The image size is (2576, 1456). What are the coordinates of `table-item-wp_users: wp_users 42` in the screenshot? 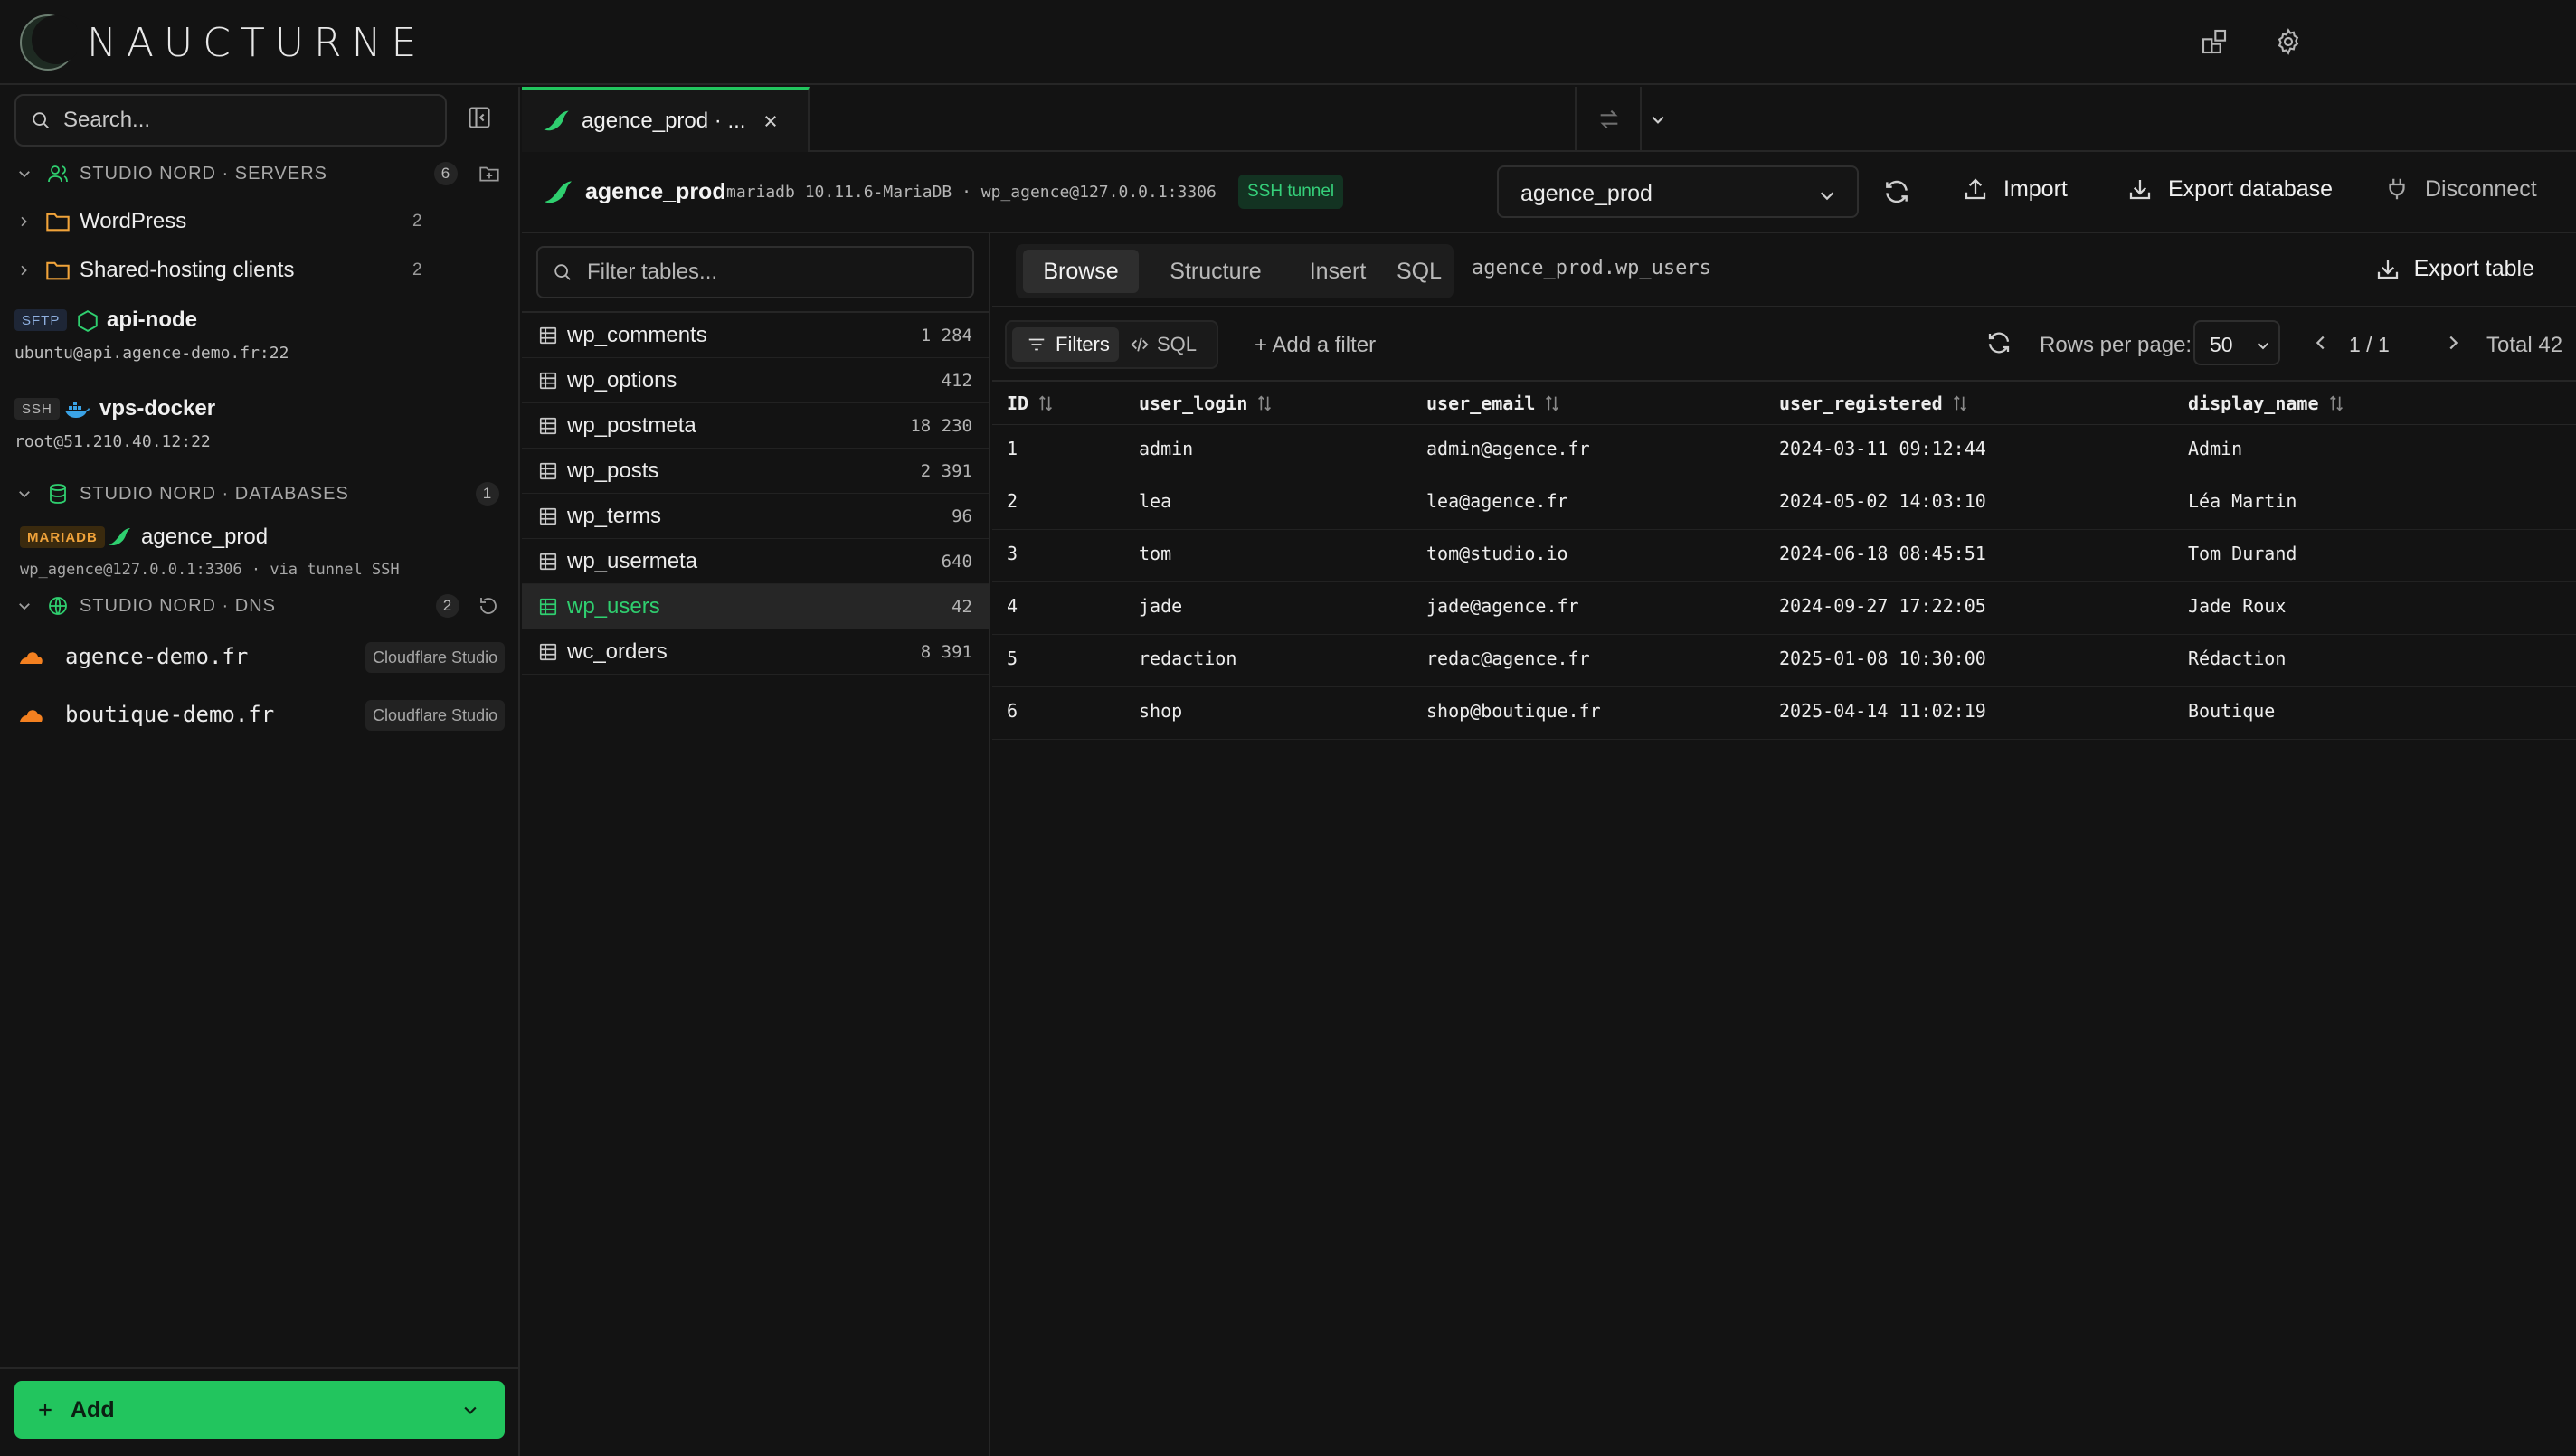 It's located at (755, 606).